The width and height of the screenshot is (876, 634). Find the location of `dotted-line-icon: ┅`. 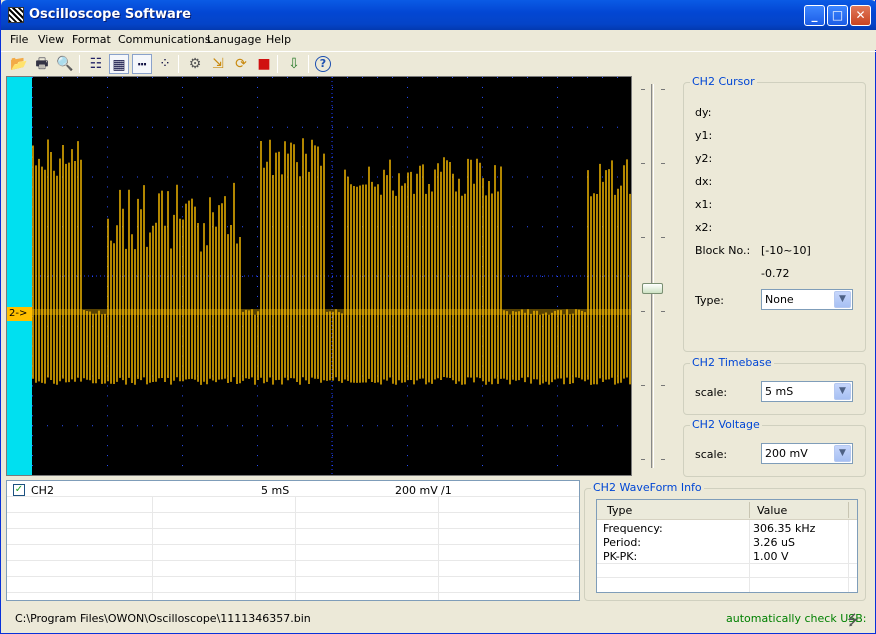

dotted-line-icon: ┅ is located at coordinates (142, 64).